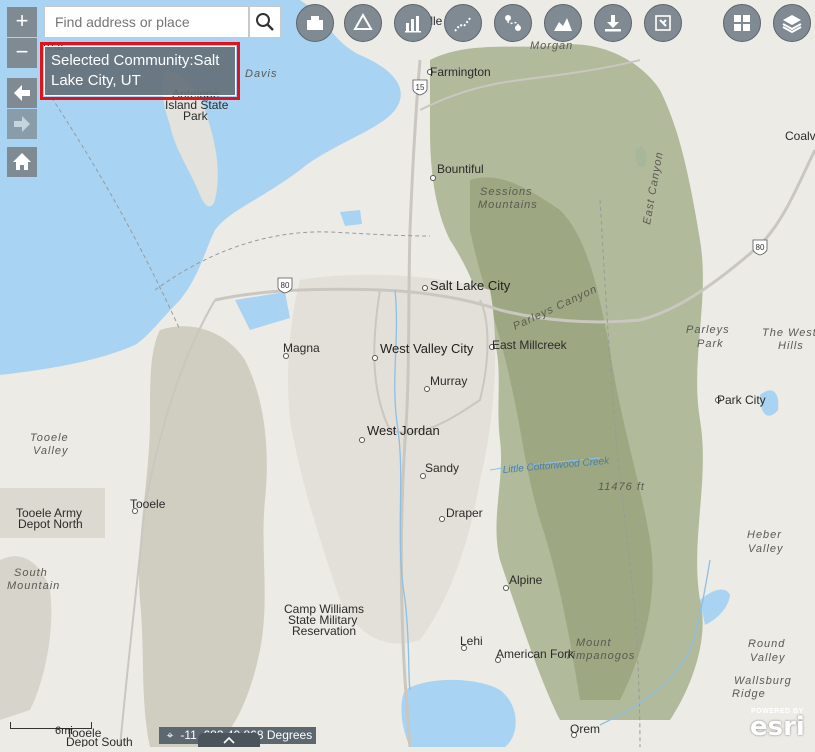  I want to click on i80-label-east: 80, so click(760, 247).